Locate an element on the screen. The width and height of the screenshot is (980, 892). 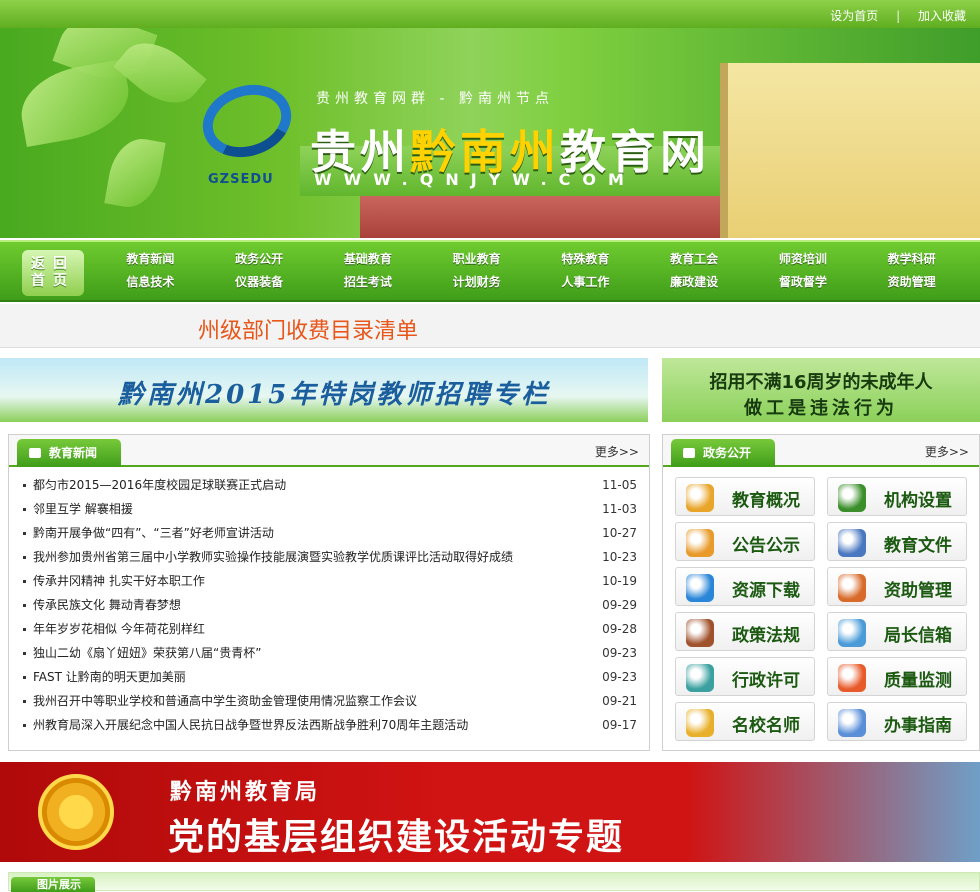
news-item: FAST 让黔南的明天更加美丽 09-23 is located at coordinates (329, 677).